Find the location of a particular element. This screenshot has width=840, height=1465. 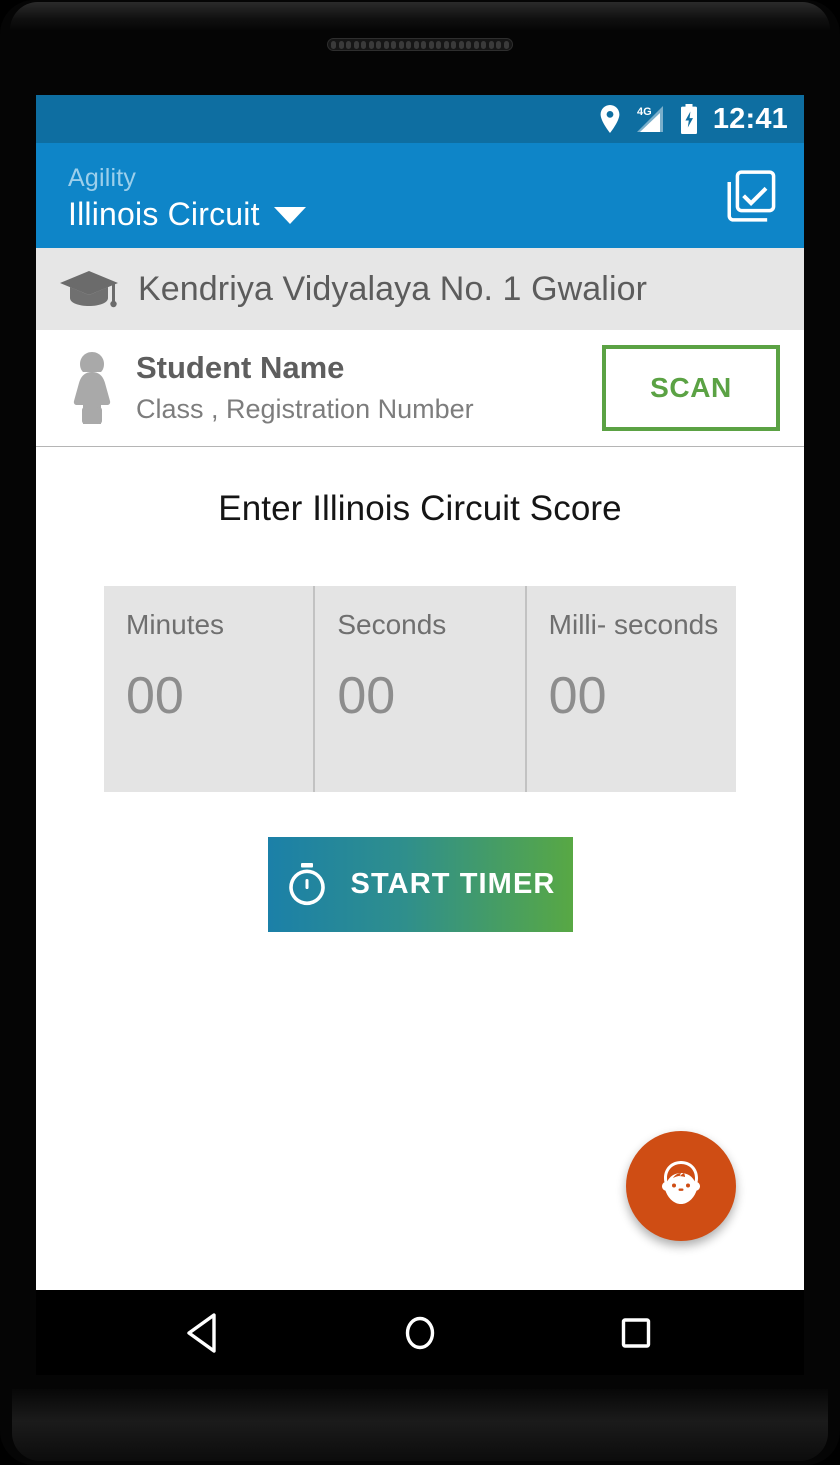

student-girl-icon is located at coordinates (92, 388).